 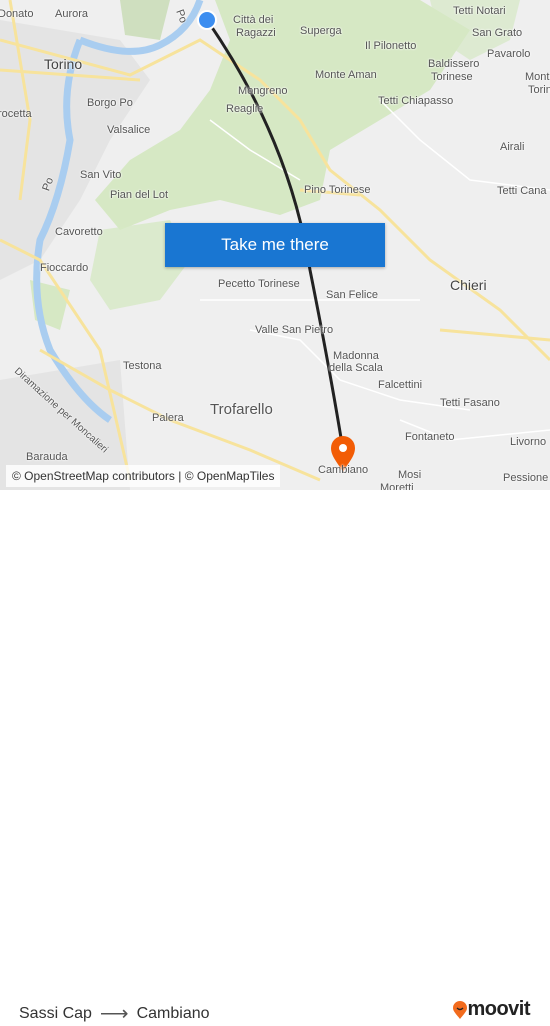 I want to click on map-label: Fontaneto, so click(x=430, y=437).